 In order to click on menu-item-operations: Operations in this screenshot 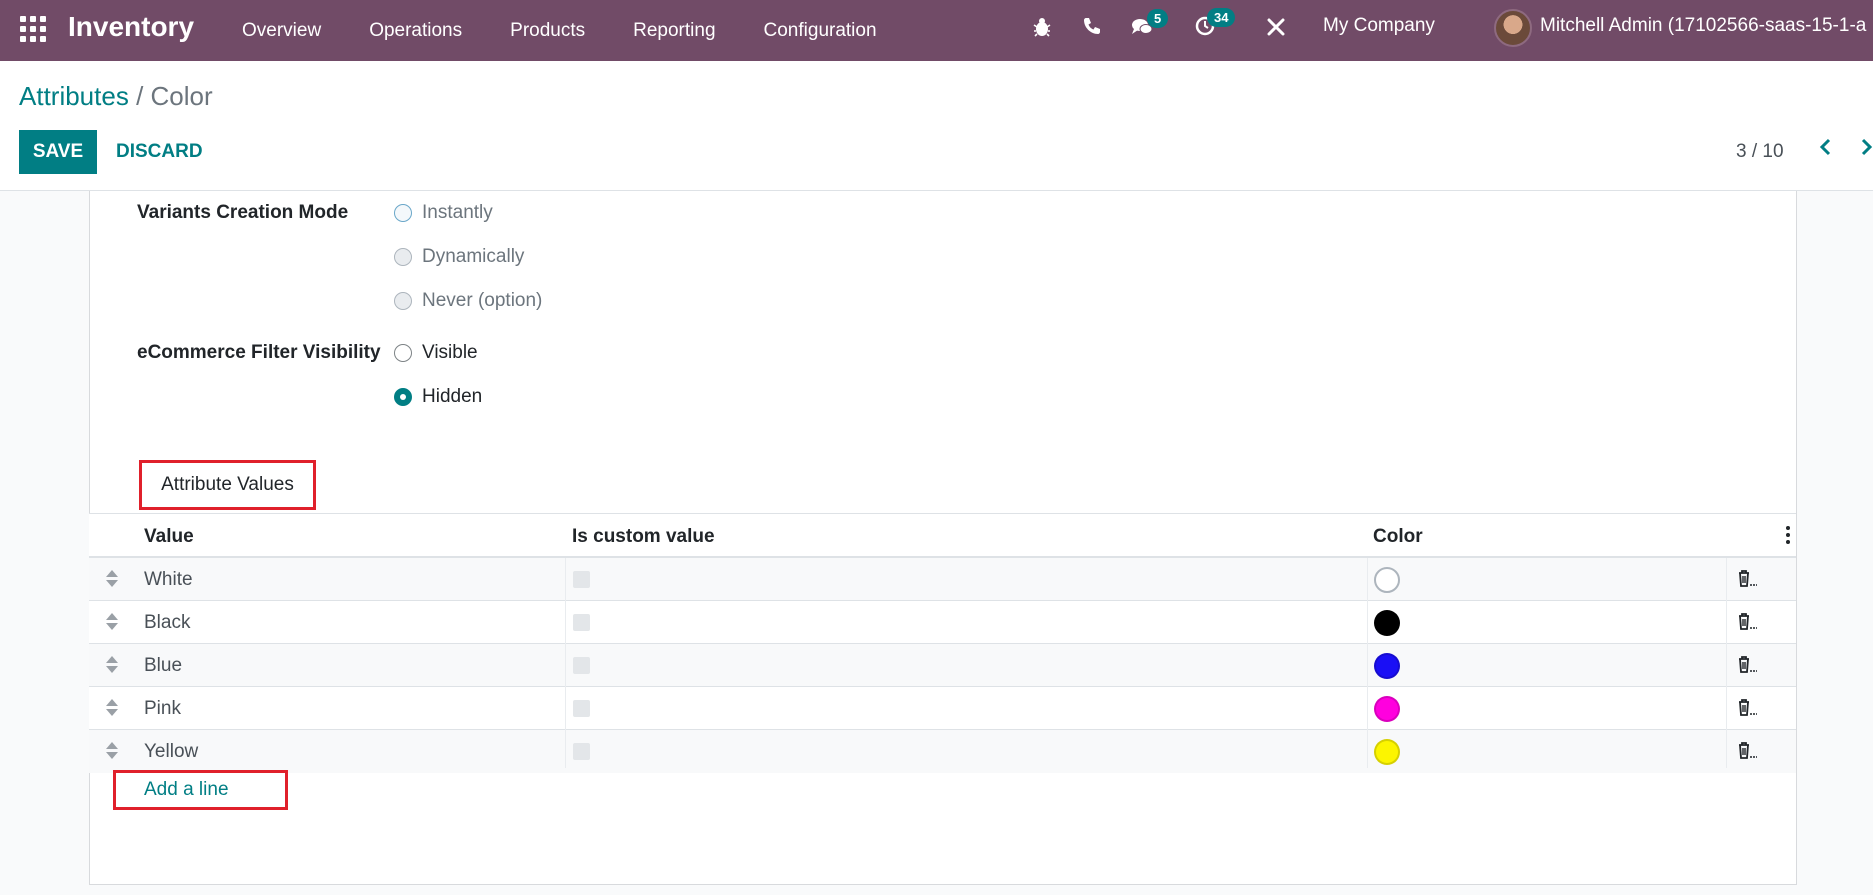, I will do `click(415, 31)`.